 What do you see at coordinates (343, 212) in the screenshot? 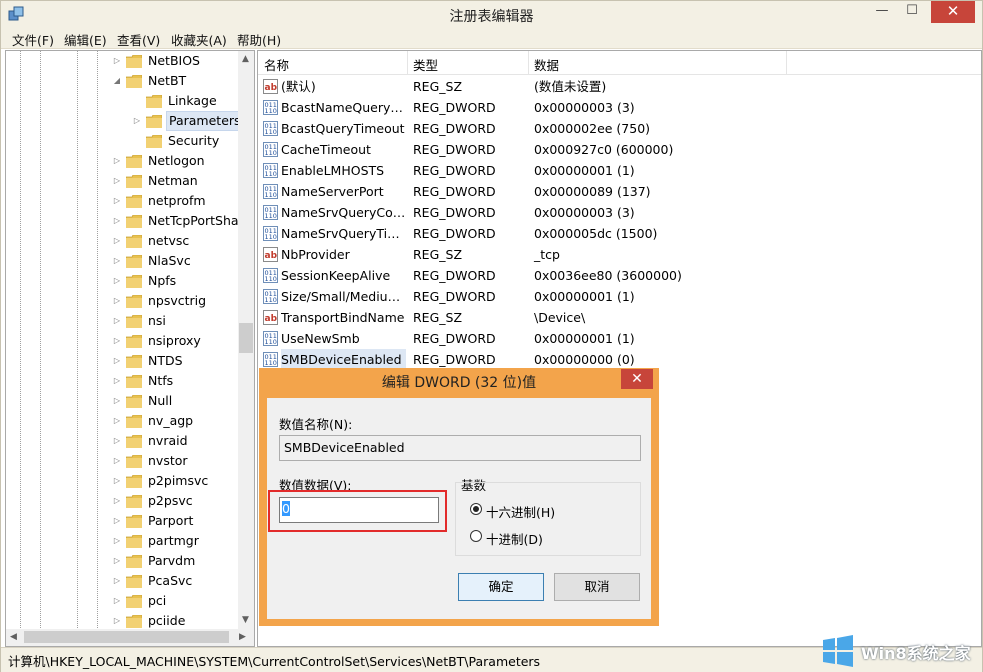
I see `value-name: NameSrvQueryCount` at bounding box center [343, 212].